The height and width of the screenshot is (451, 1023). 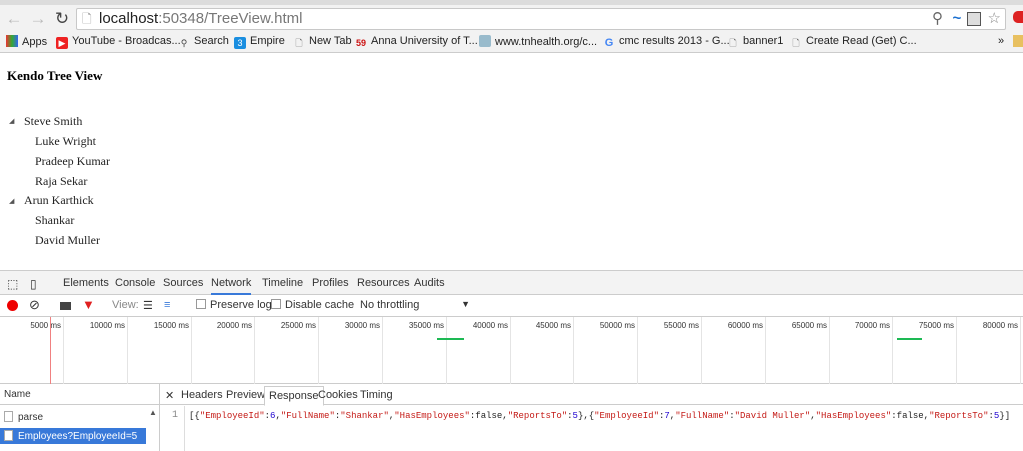 What do you see at coordinates (167, 305) in the screenshot?
I see `waterfall-view-icon: ≡` at bounding box center [167, 305].